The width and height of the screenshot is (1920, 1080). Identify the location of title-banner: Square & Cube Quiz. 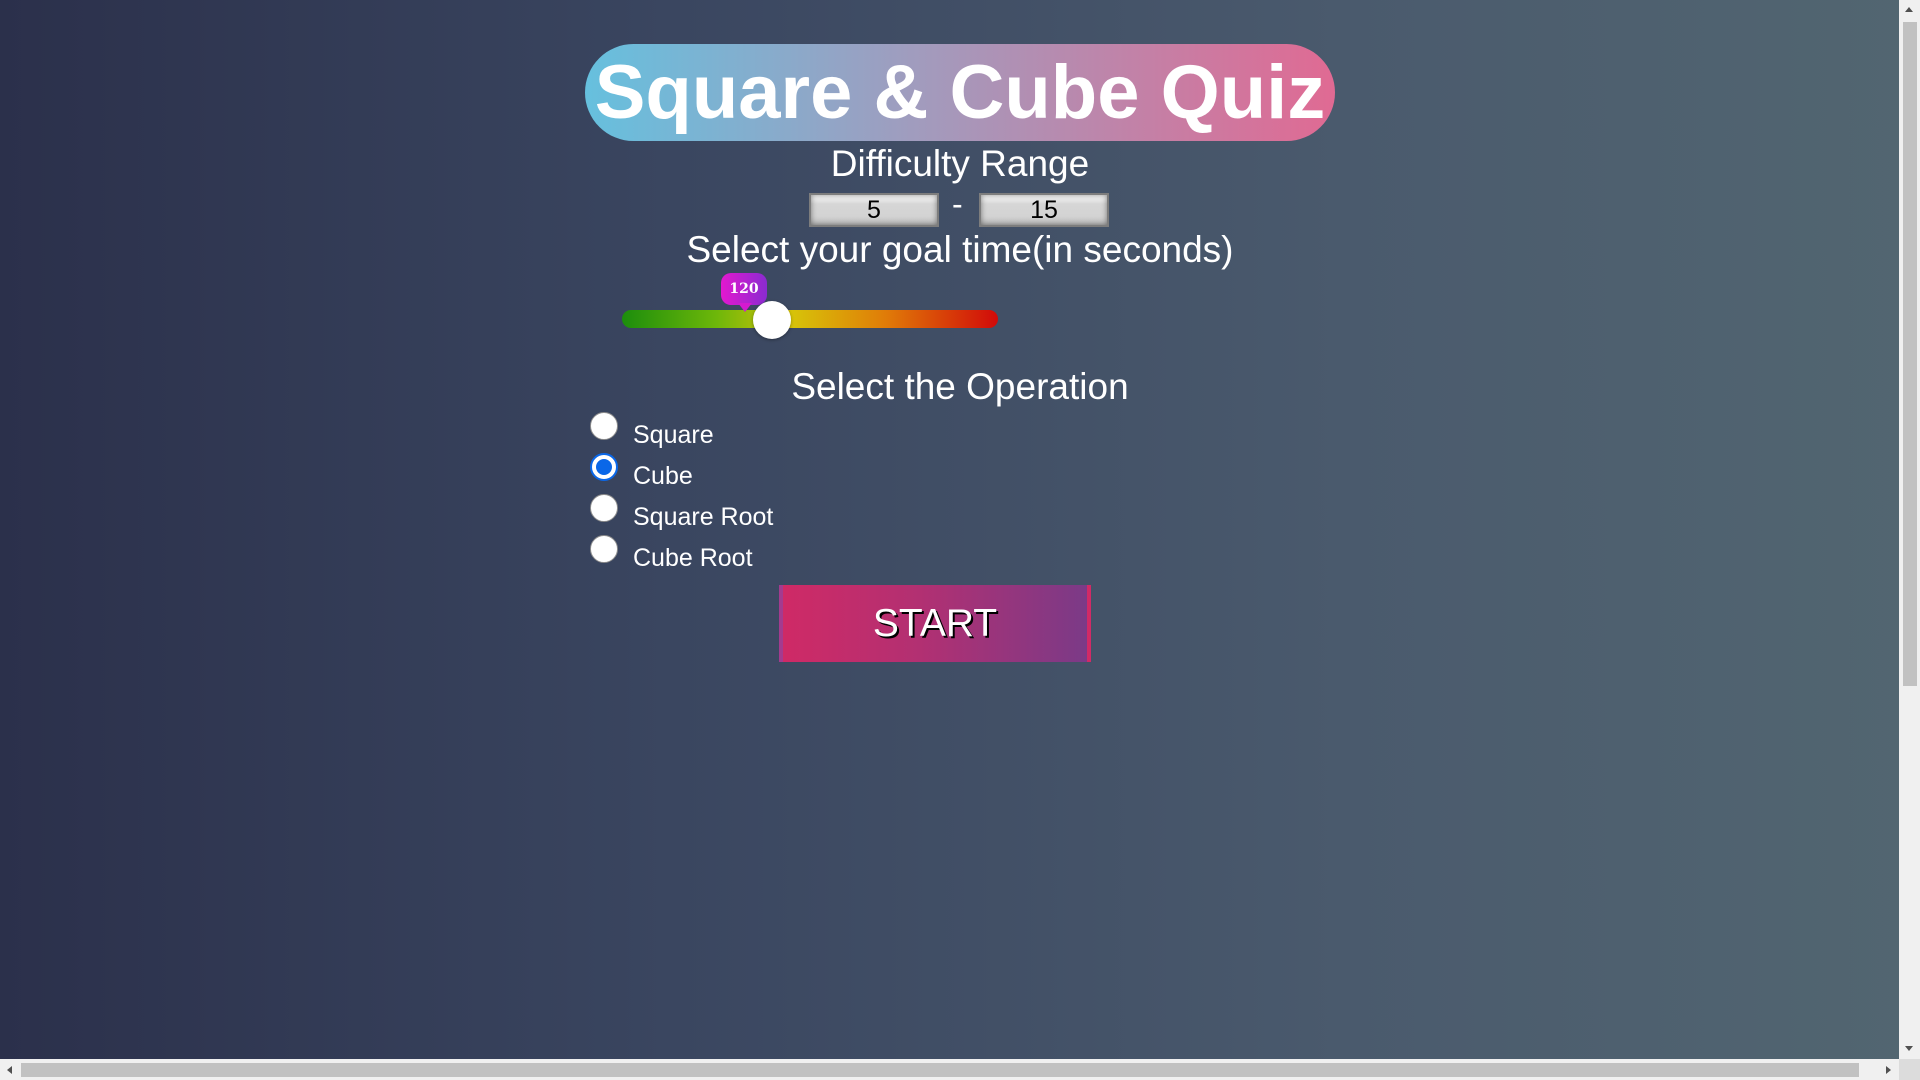
(960, 92).